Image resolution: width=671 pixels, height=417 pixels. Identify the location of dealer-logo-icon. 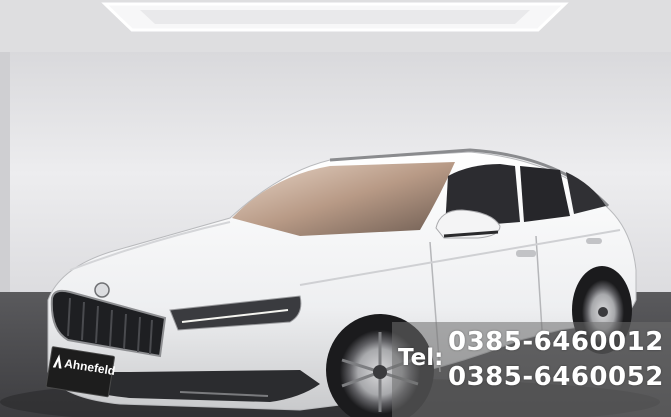
(58, 361).